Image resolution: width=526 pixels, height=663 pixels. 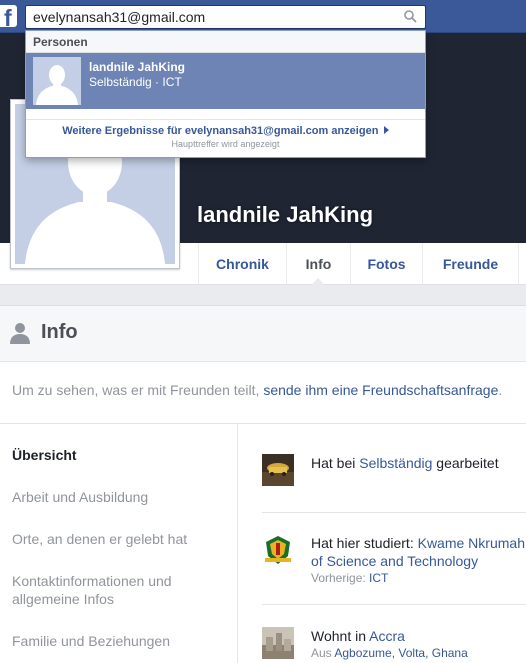 What do you see at coordinates (225, 144) in the screenshot?
I see `more-results-hint: Haupttreffer wird angezeigt` at bounding box center [225, 144].